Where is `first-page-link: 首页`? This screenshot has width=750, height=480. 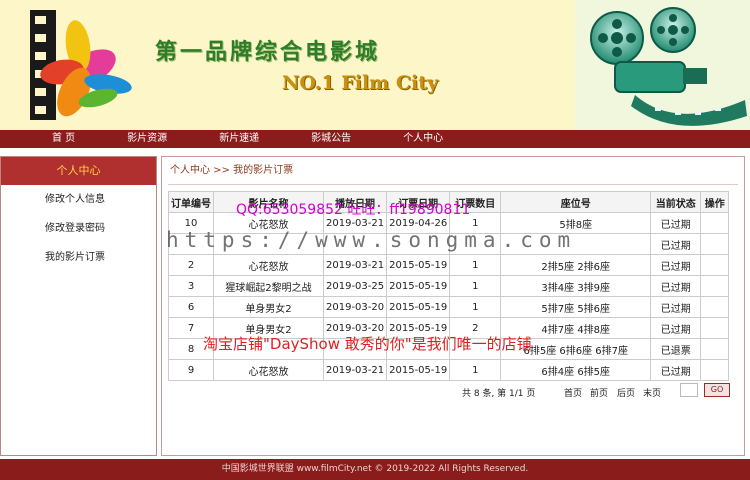
first-page-link: 首页 is located at coordinates (573, 392).